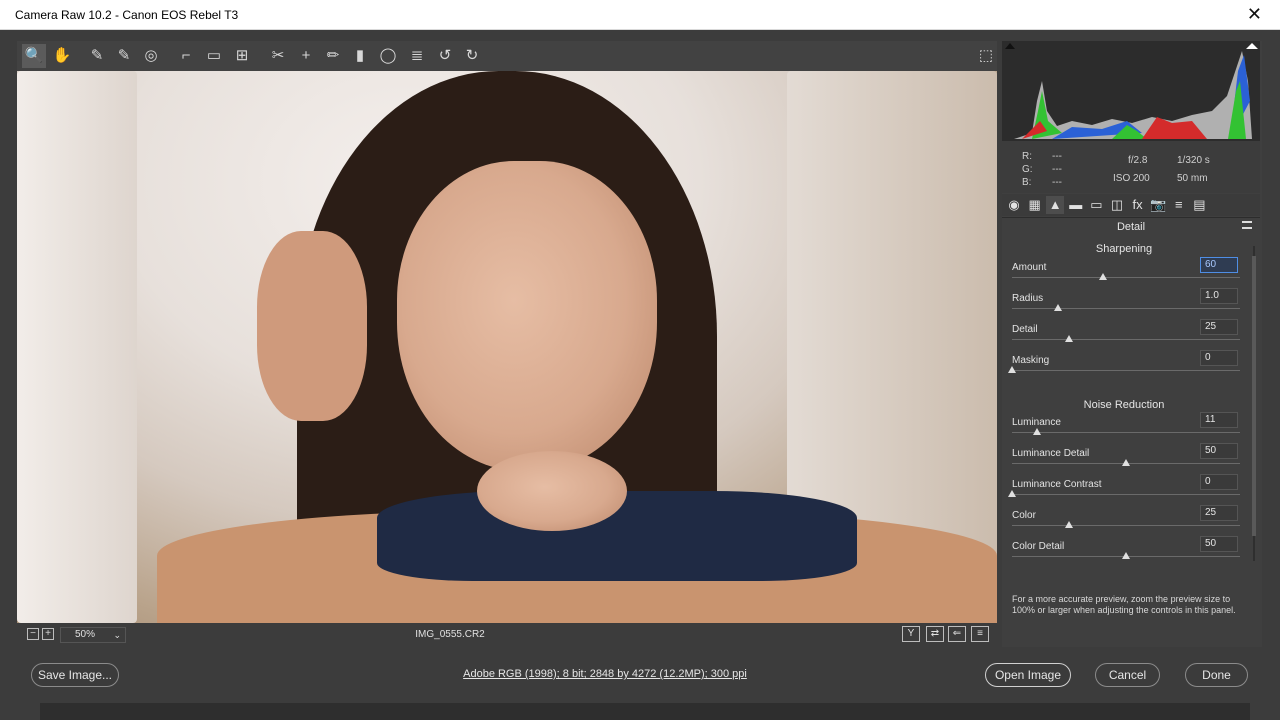  What do you see at coordinates (306, 56) in the screenshot?
I see `red-eye-removal-icon: +` at bounding box center [306, 56].